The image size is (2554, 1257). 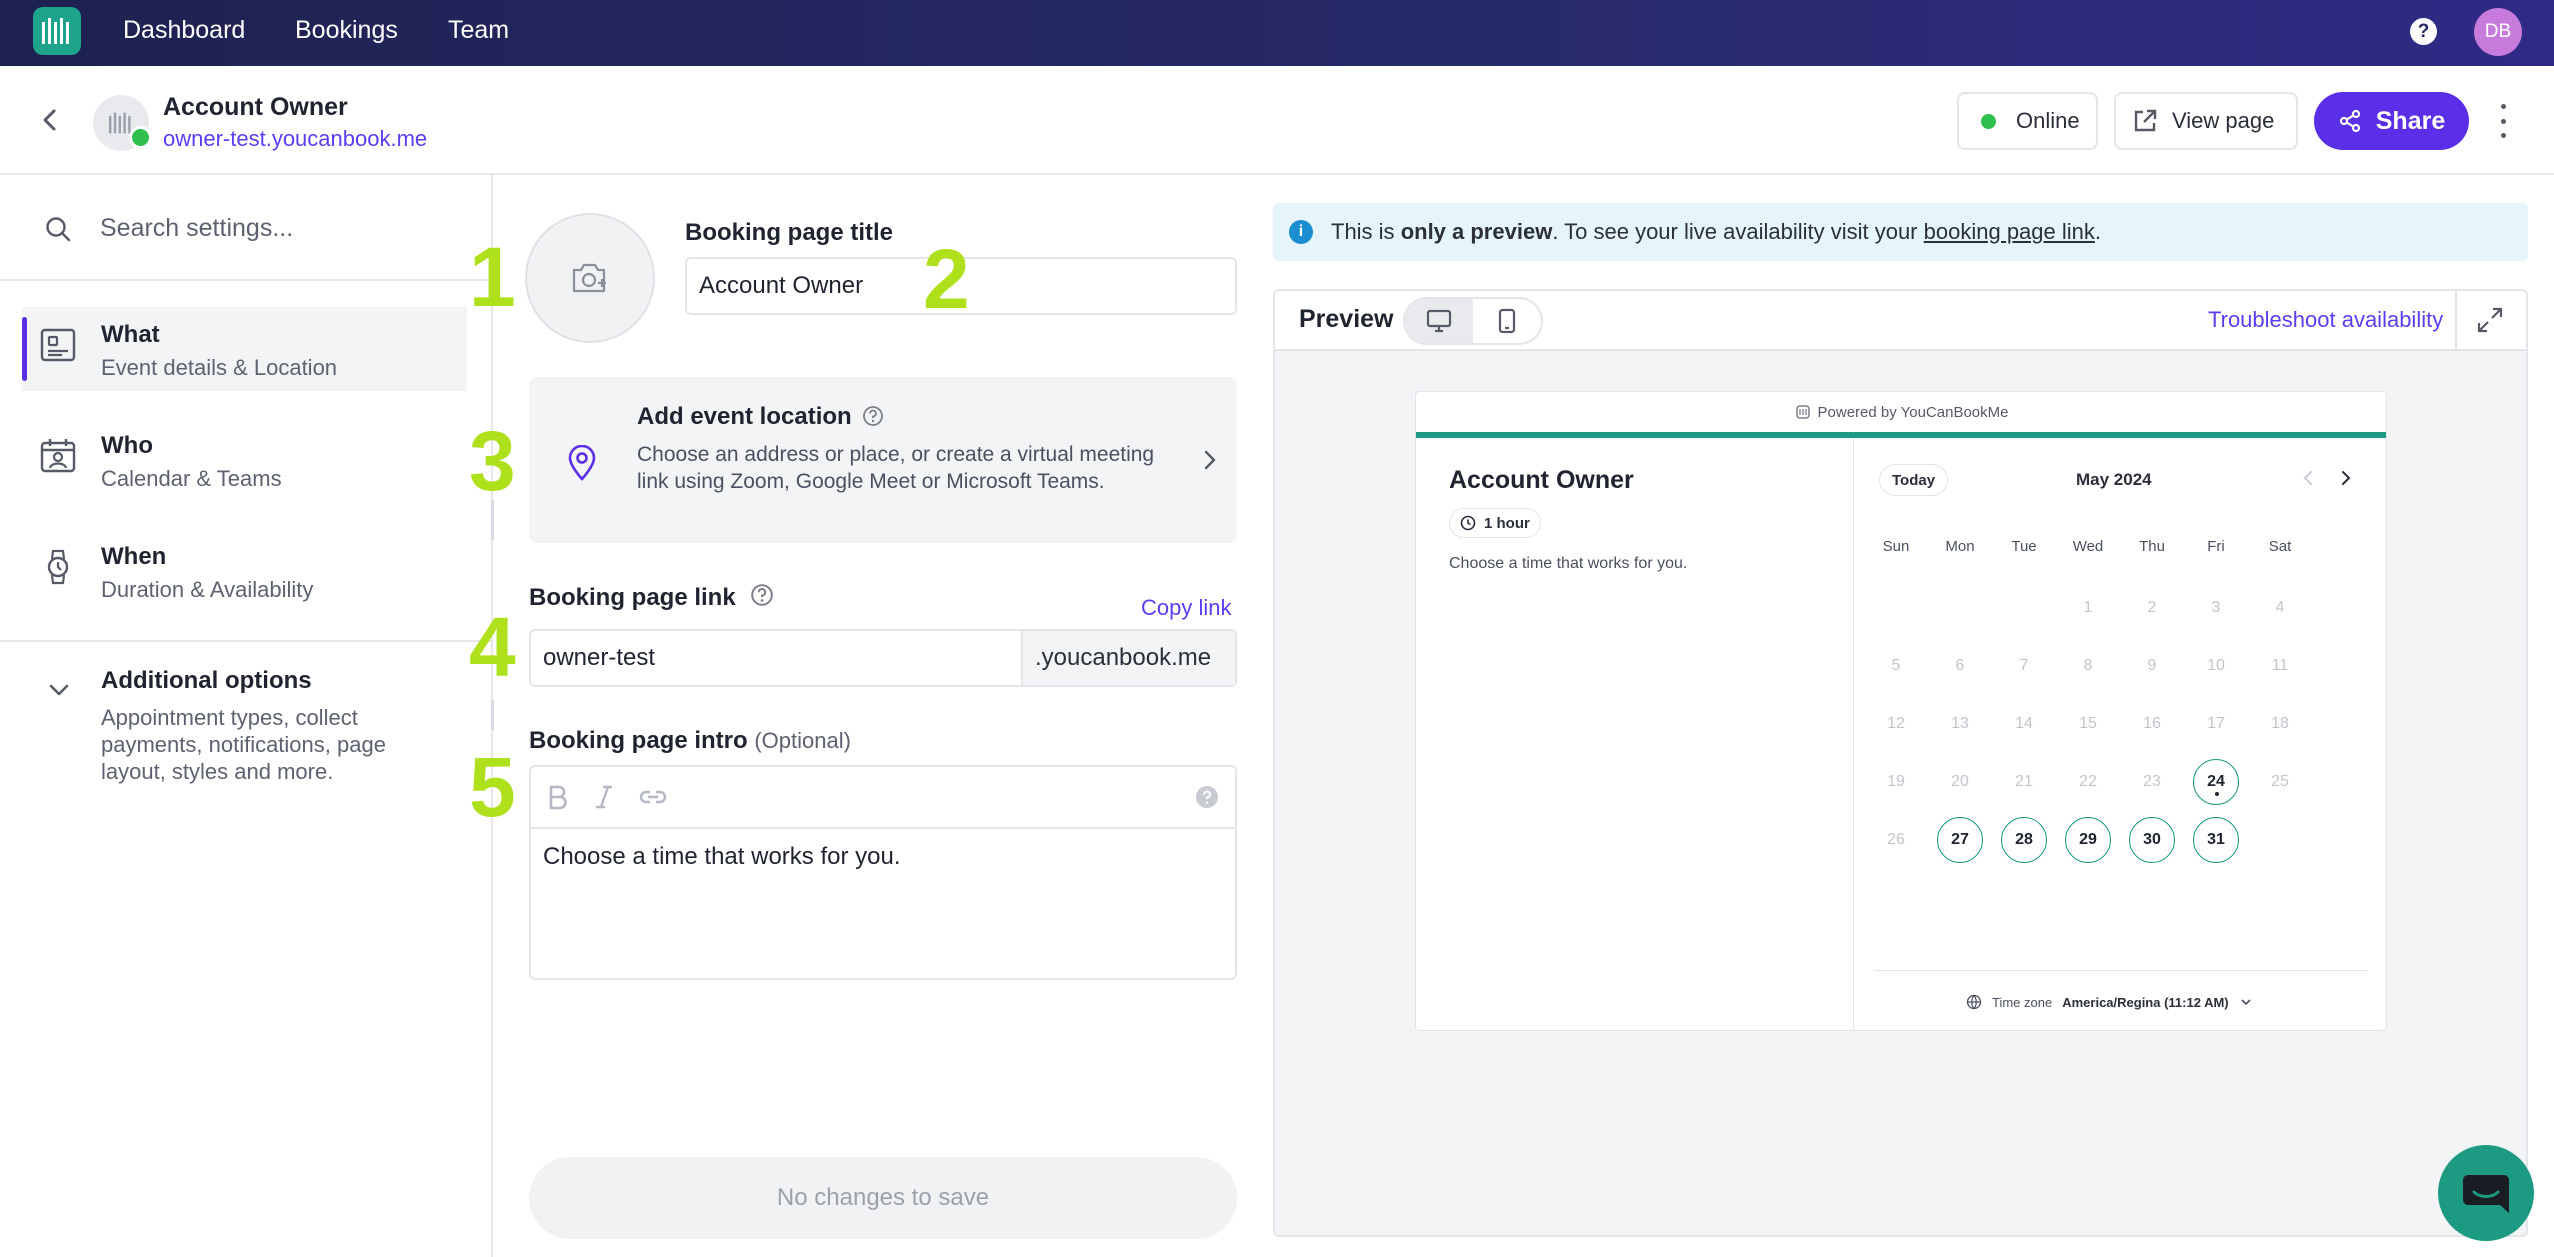 What do you see at coordinates (2280, 665) in the screenshot?
I see `calendar-day: 11` at bounding box center [2280, 665].